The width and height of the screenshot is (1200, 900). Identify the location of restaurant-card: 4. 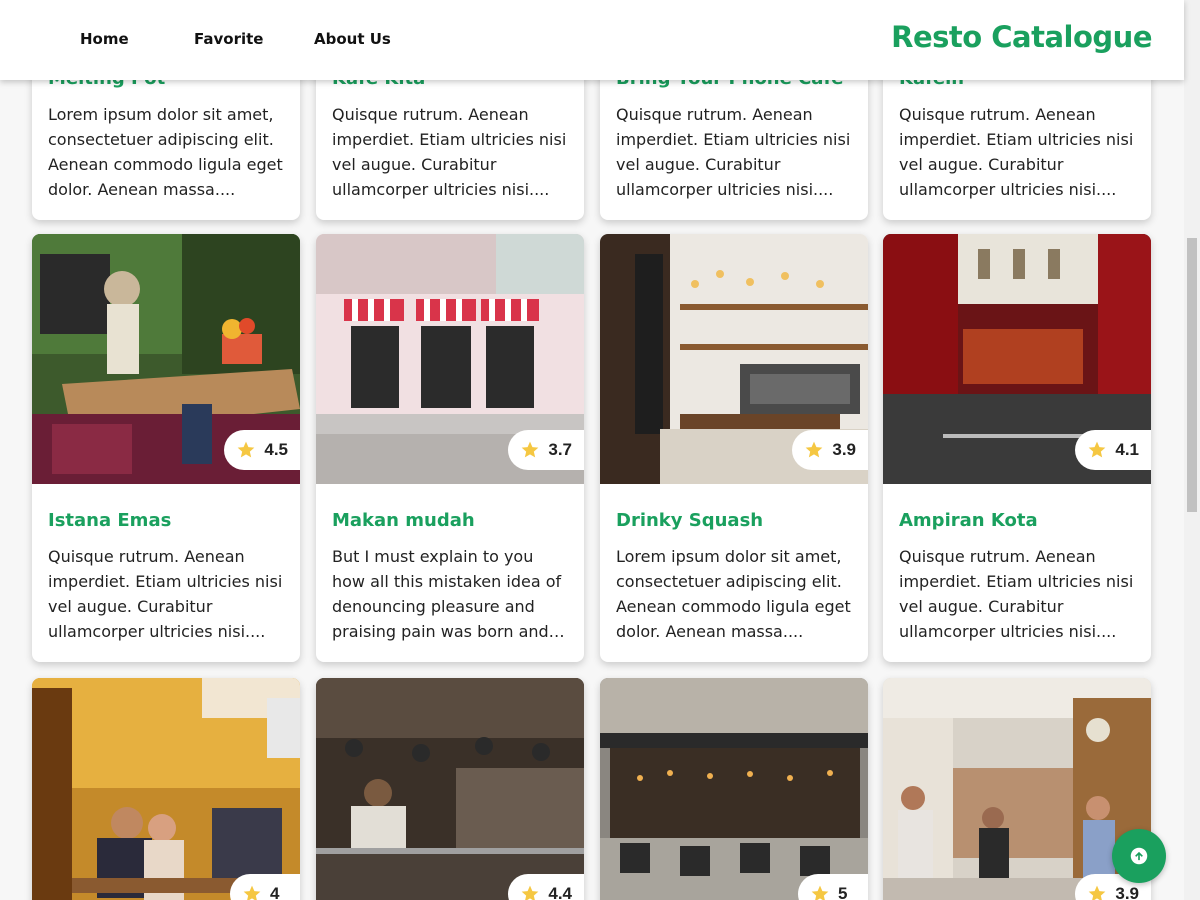
(166, 789).